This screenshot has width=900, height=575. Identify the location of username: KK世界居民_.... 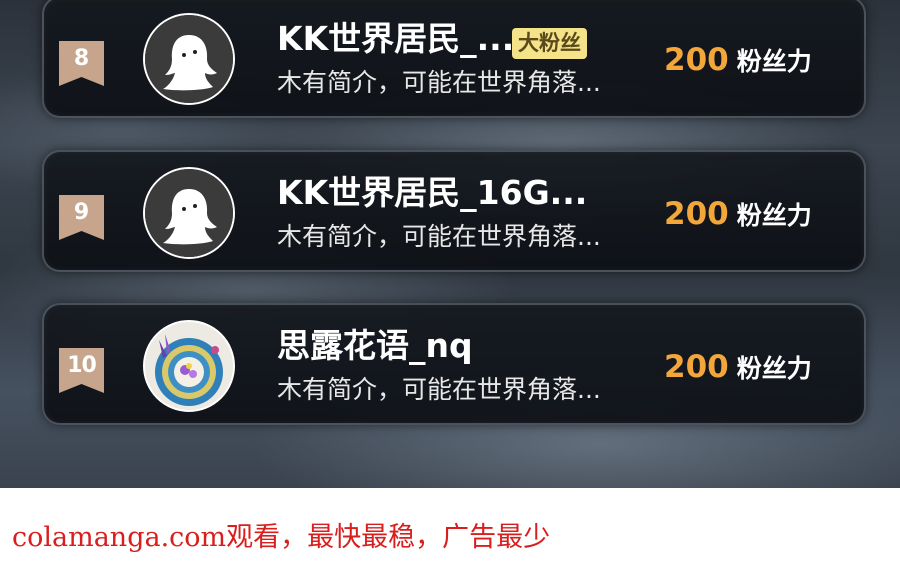
(395, 39).